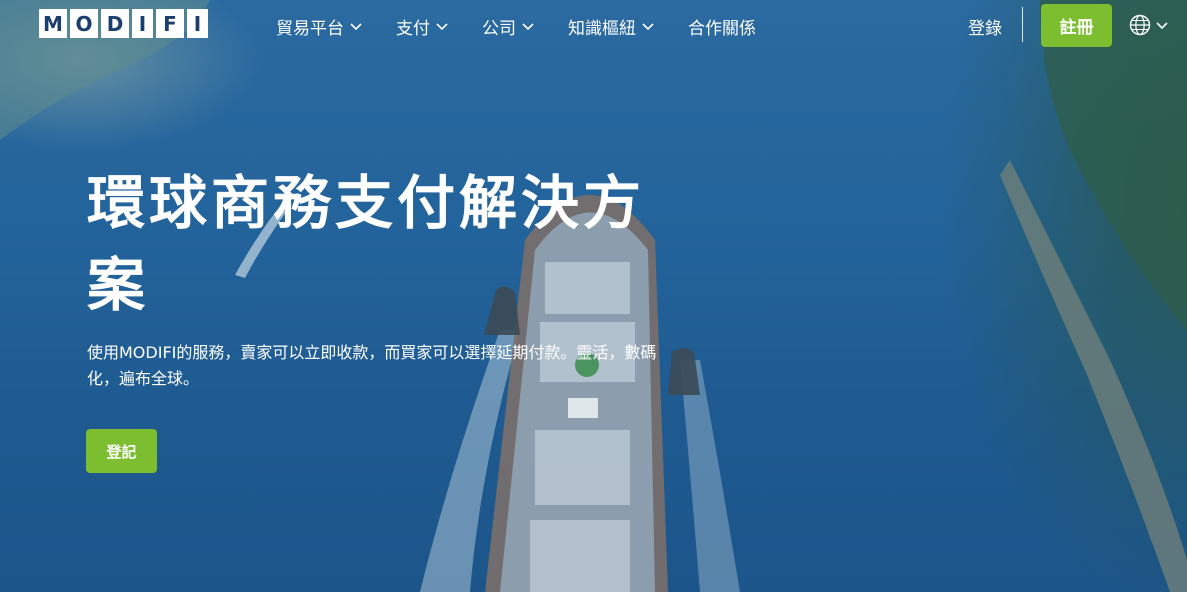 This screenshot has width=1187, height=592. Describe the element at coordinates (115, 23) in the screenshot. I see `logo-letter: D` at that location.